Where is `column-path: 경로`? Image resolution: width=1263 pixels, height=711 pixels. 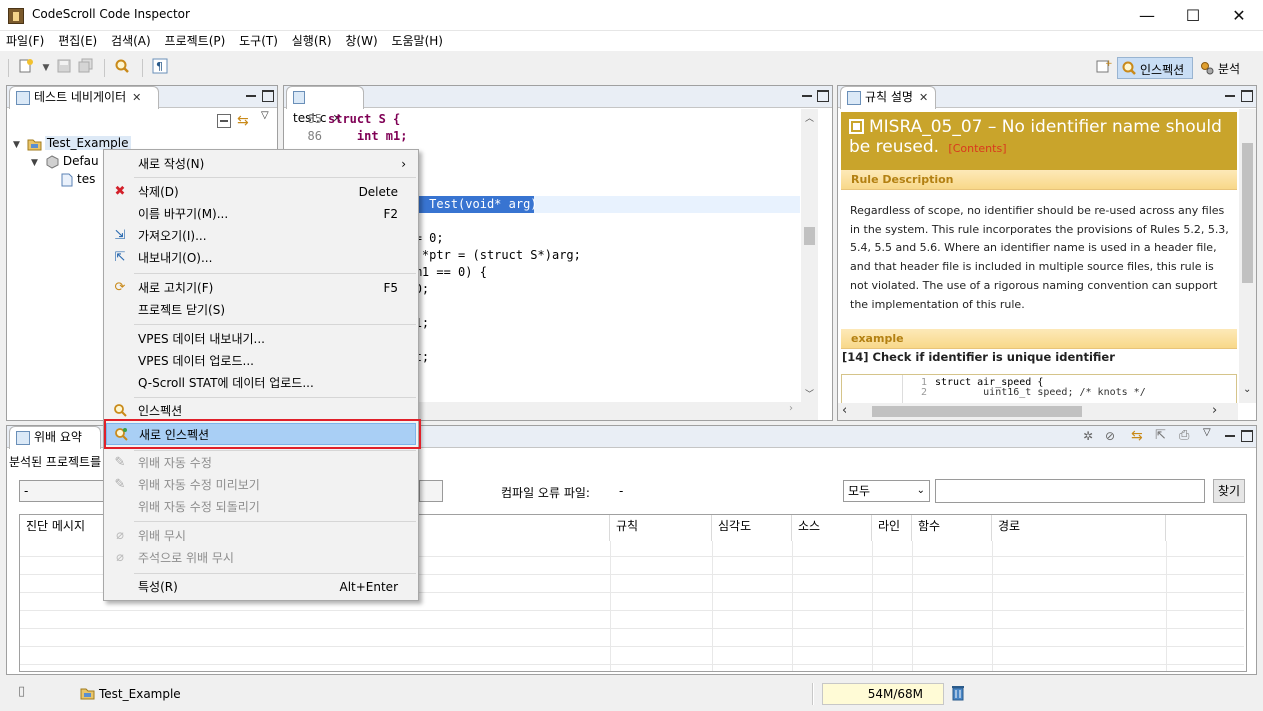 column-path: 경로 is located at coordinates (1079, 528).